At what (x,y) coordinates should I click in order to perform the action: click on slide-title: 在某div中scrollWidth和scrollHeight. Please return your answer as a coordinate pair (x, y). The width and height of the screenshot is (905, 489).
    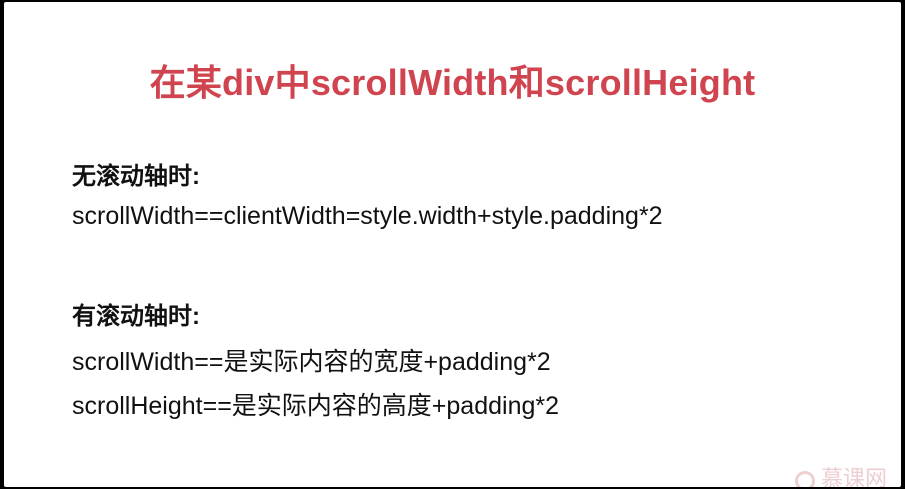
    Looking at the image, I should click on (452, 82).